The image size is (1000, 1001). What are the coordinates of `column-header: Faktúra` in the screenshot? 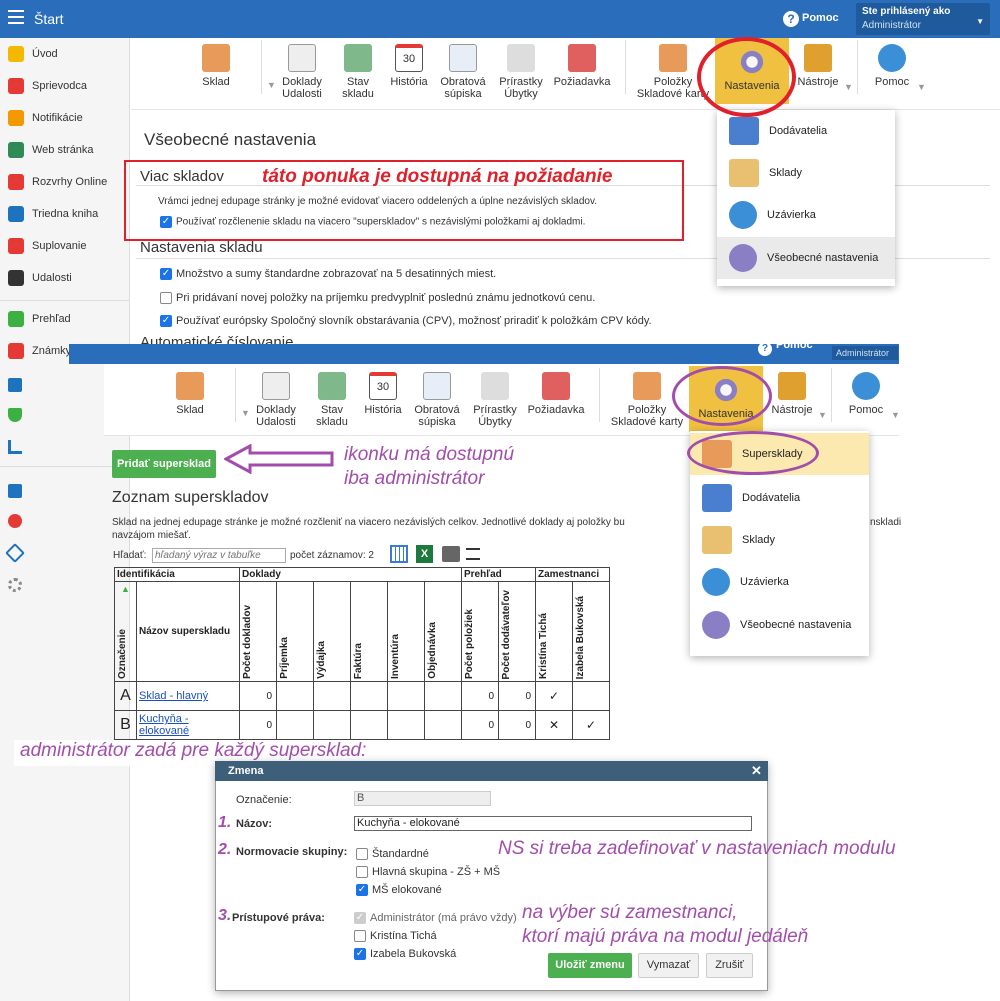 It's located at (369, 631).